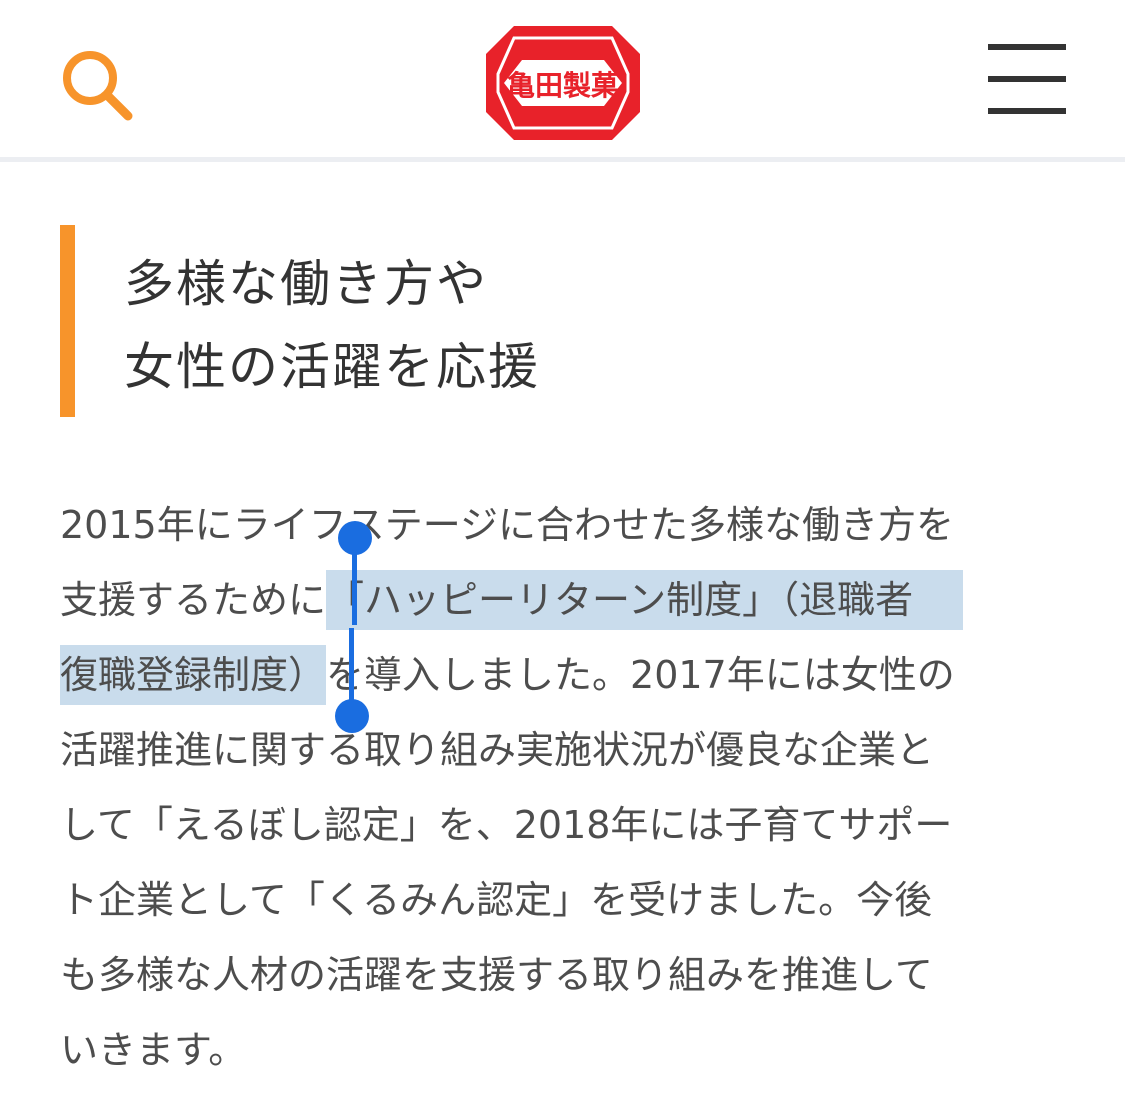 This screenshot has height=1114, width=1125. I want to click on heading-accent-bar, so click(67, 321).